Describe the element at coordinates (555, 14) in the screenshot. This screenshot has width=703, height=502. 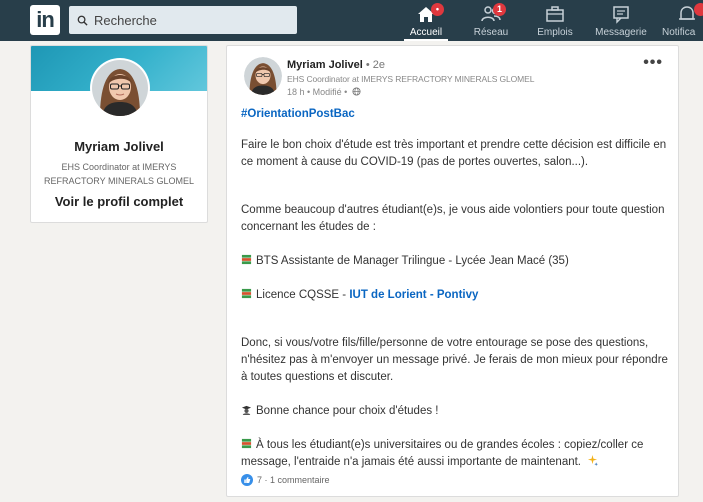
I see `briefcase-icon` at that location.